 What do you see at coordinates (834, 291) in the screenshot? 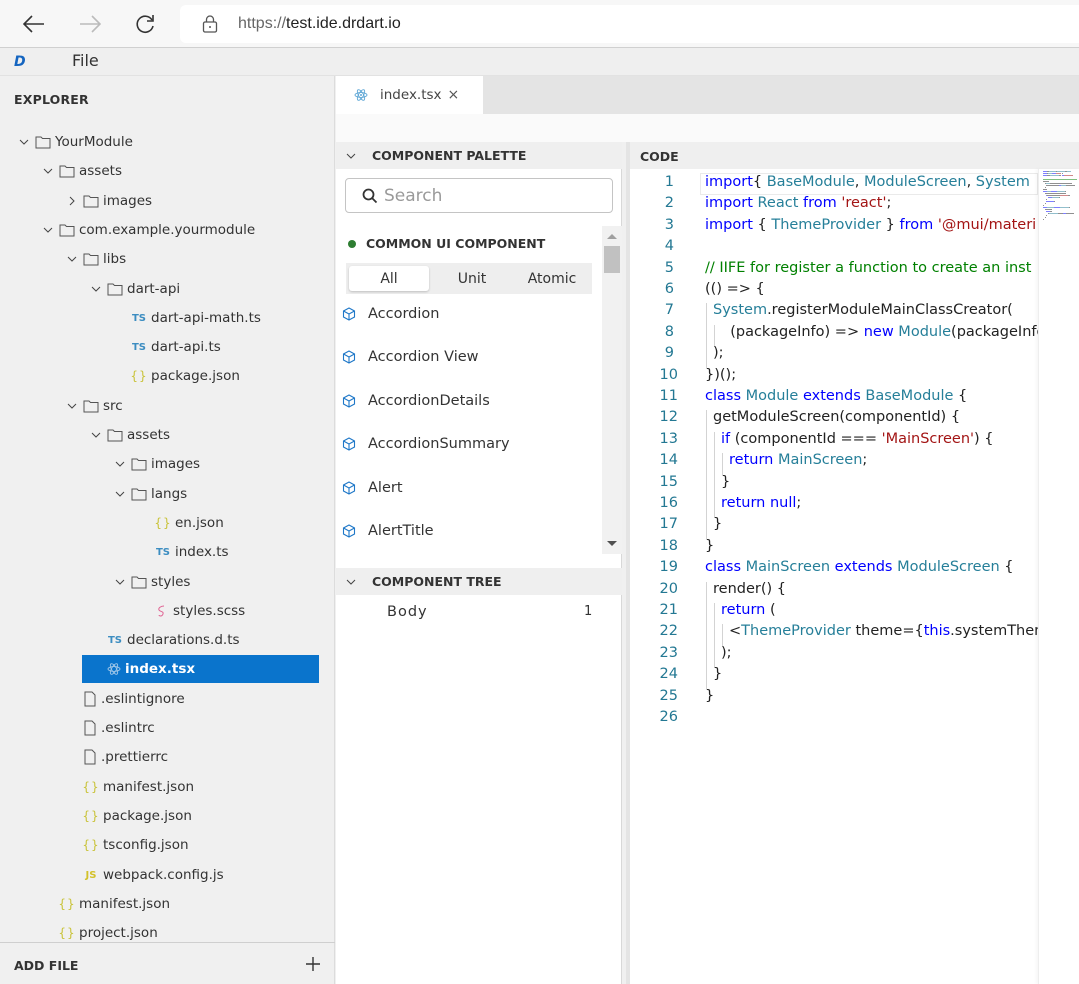
I see `code-line: (() => {` at bounding box center [834, 291].